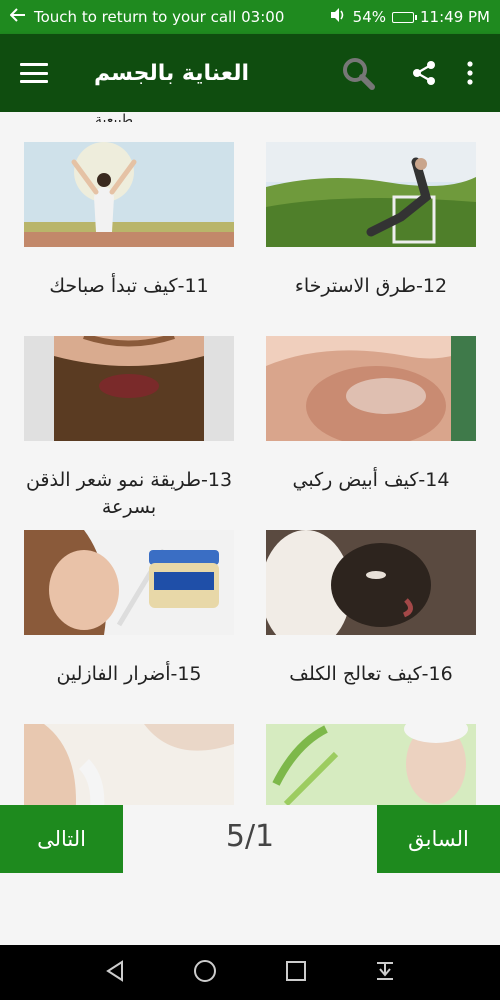 The image size is (500, 1000). What do you see at coordinates (338, 17) in the screenshot?
I see `volume-icon` at bounding box center [338, 17].